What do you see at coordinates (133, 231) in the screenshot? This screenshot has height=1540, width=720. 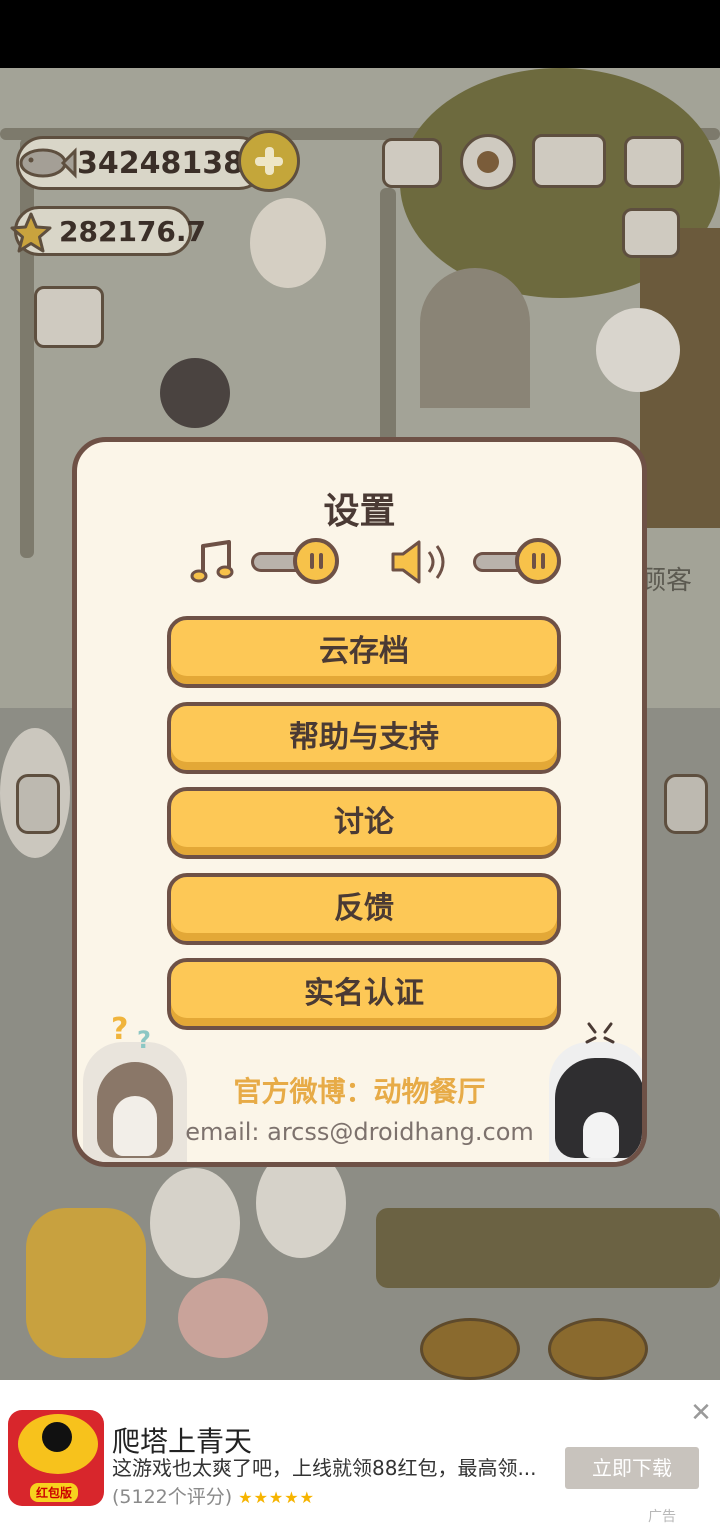 I see `star-count: 282176.7` at bounding box center [133, 231].